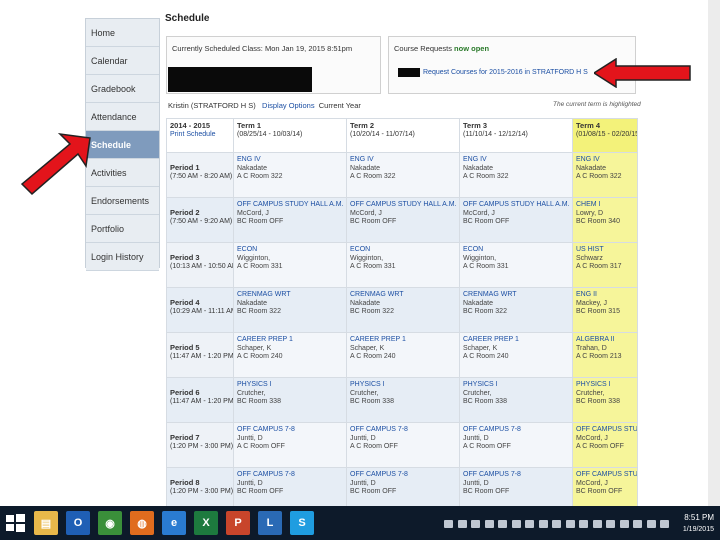  I want to click on teacher-name: Trahan, D, so click(605, 349).